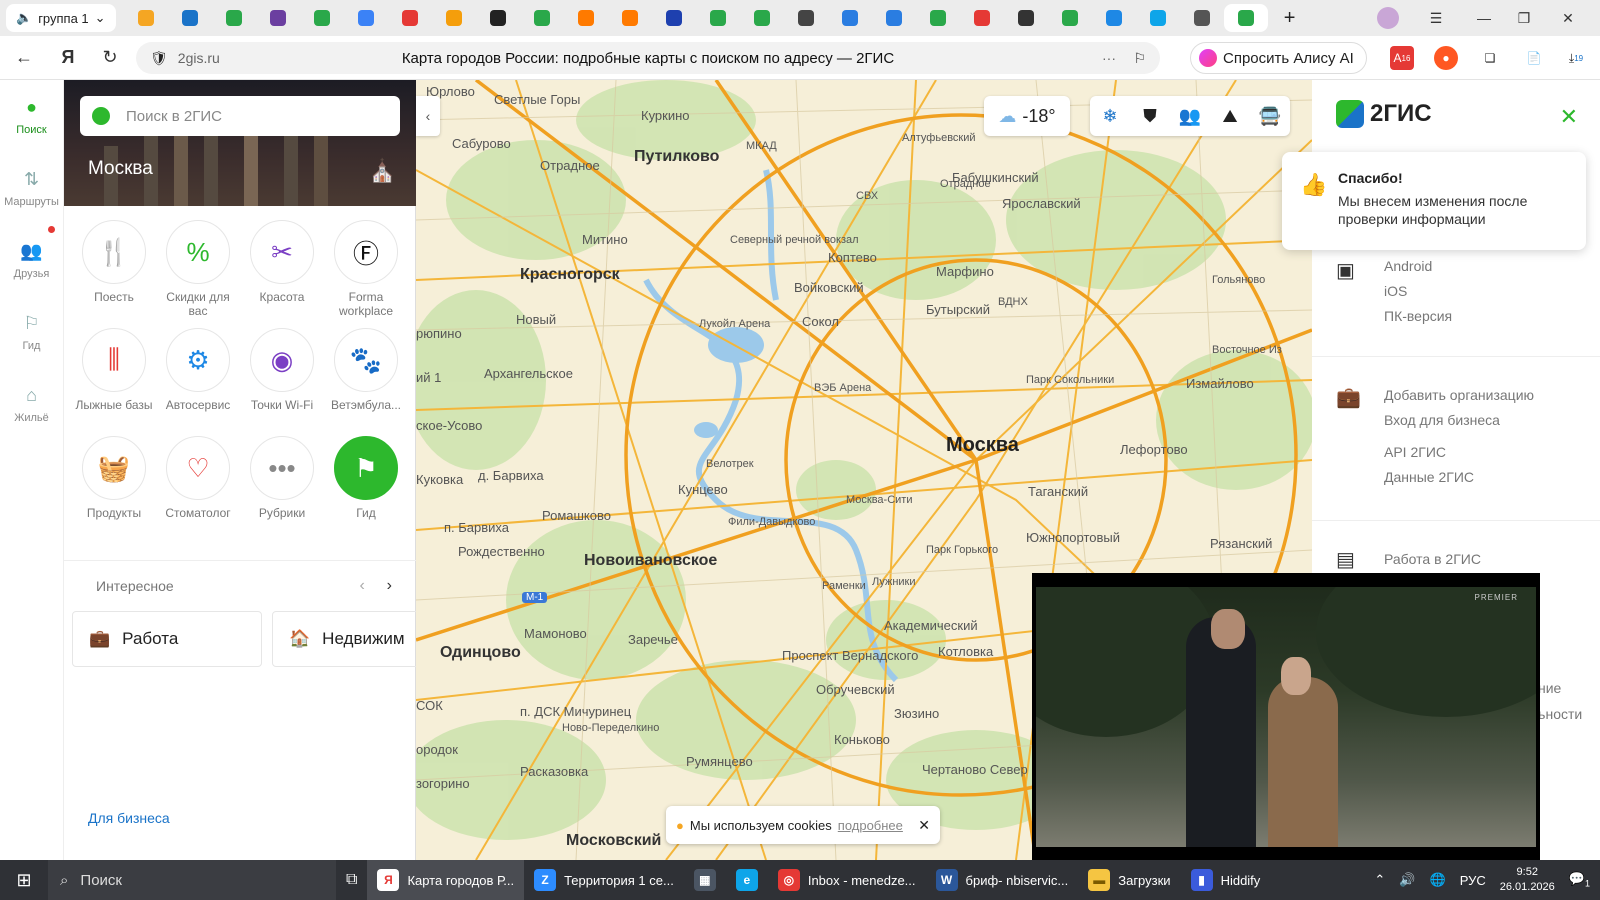 This screenshot has width=1600, height=900. I want to click on rail-item: ● Поиск, so click(31, 116).